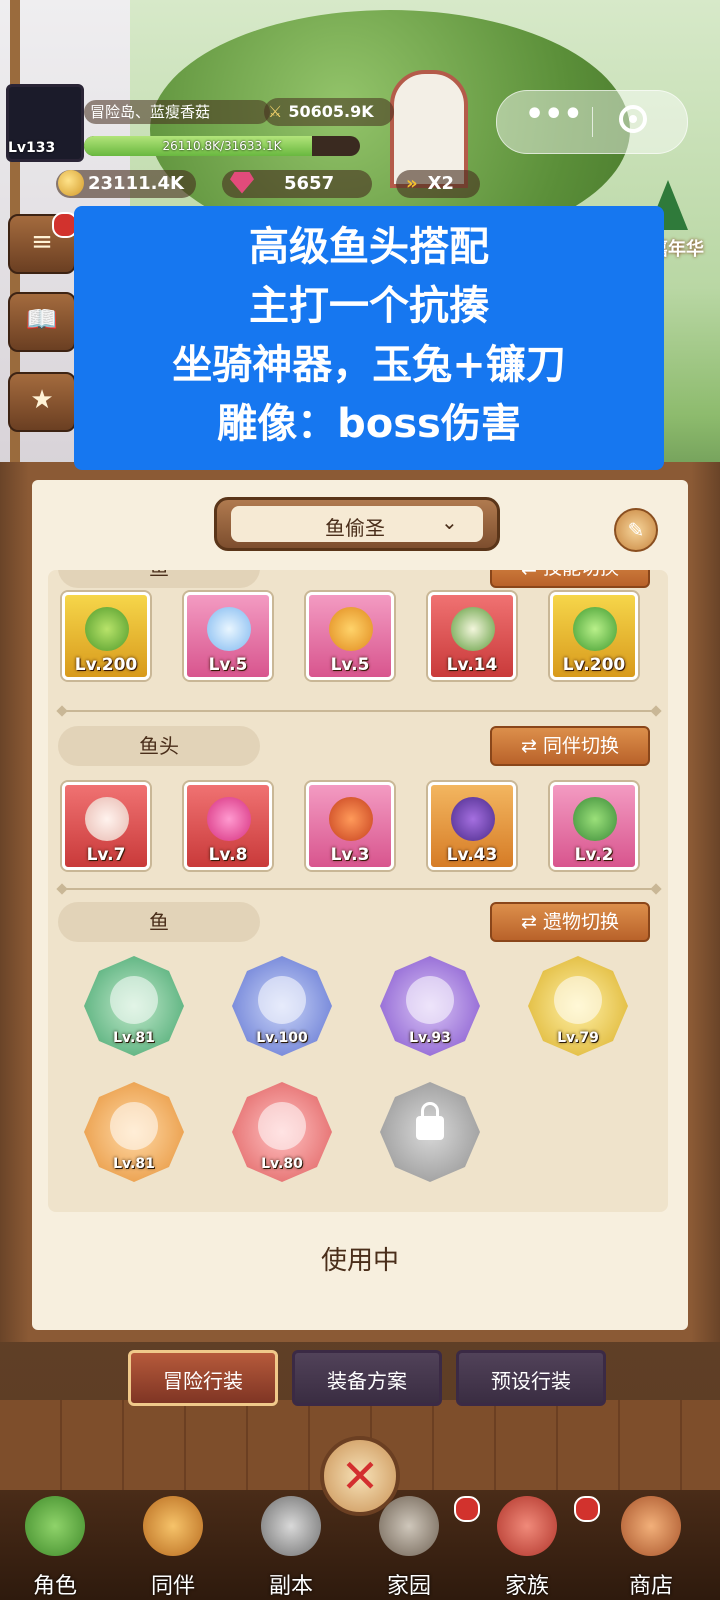 Image resolution: width=720 pixels, height=1600 pixels. I want to click on gem-counter: 5657, so click(297, 184).